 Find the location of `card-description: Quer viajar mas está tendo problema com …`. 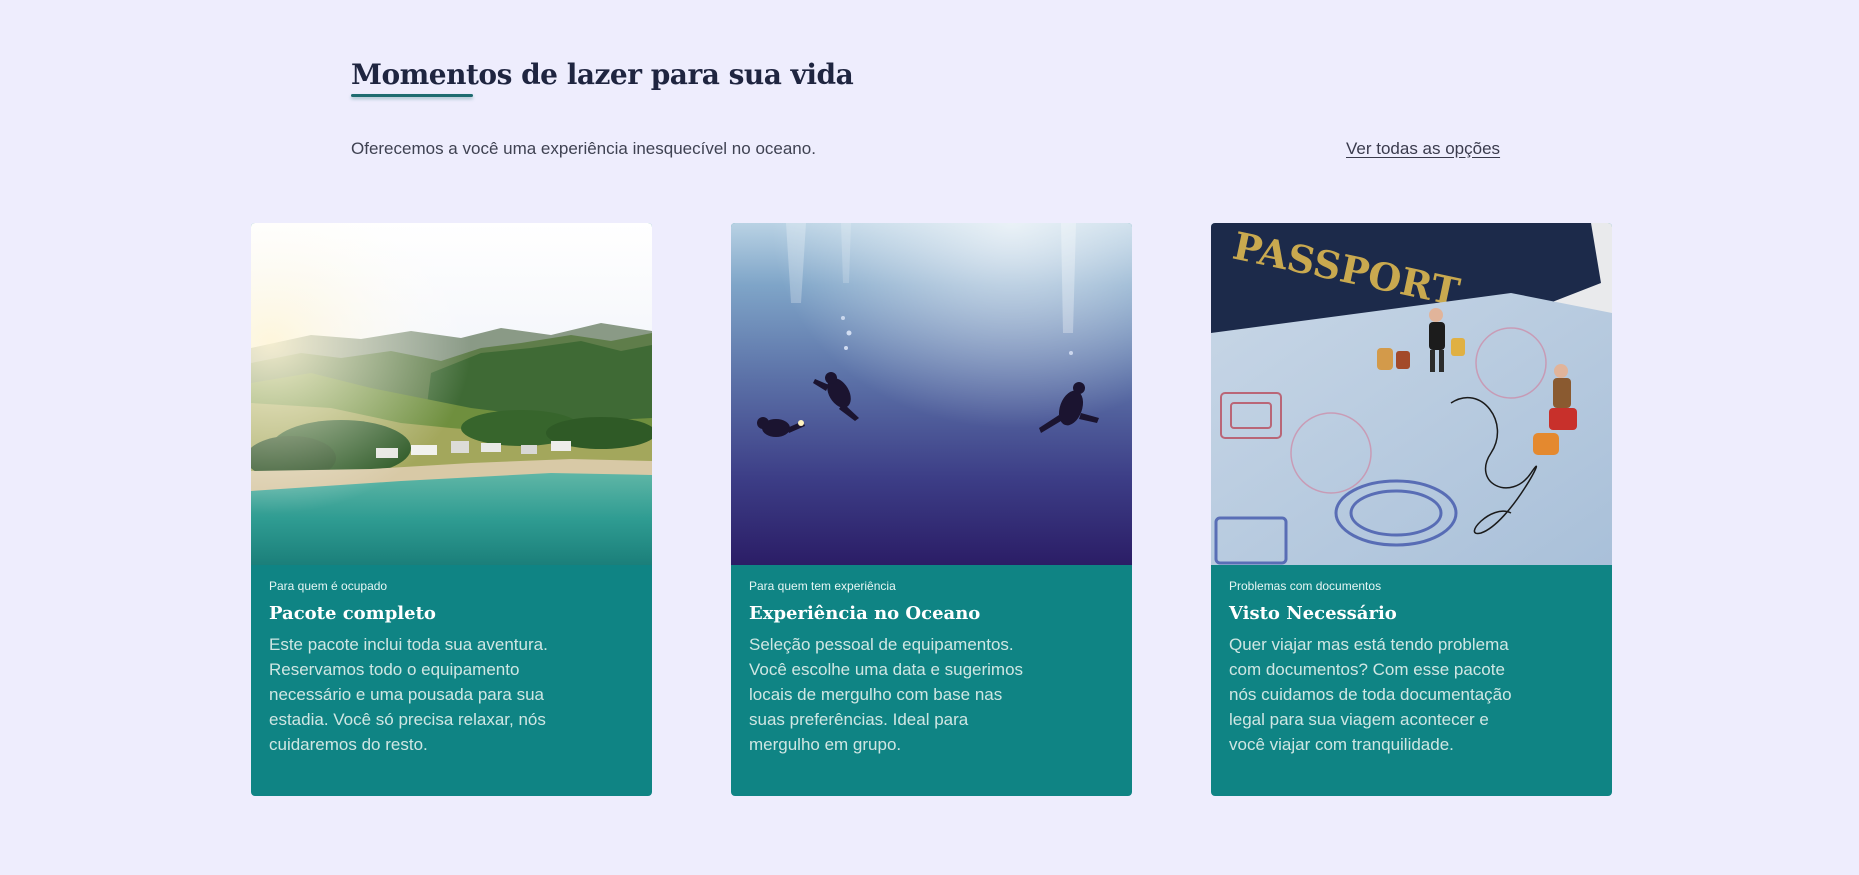

card-description: Quer viajar mas está tendo problema com … is located at coordinates (1370, 694).